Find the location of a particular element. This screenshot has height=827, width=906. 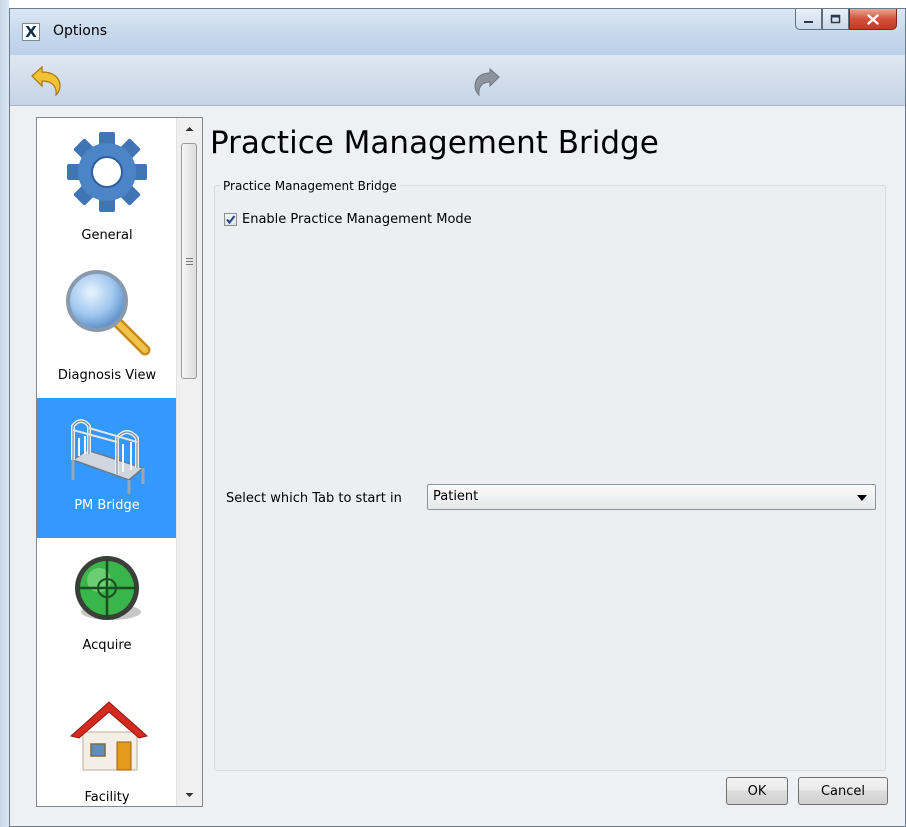

gear-icon is located at coordinates (107, 172).